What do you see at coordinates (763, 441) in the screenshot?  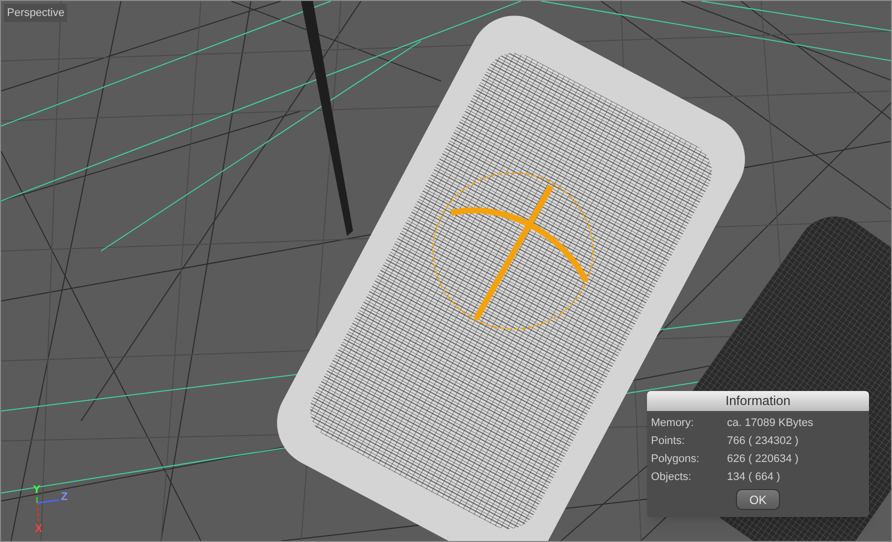 I see `info-value: 766 ( 234302 )` at bounding box center [763, 441].